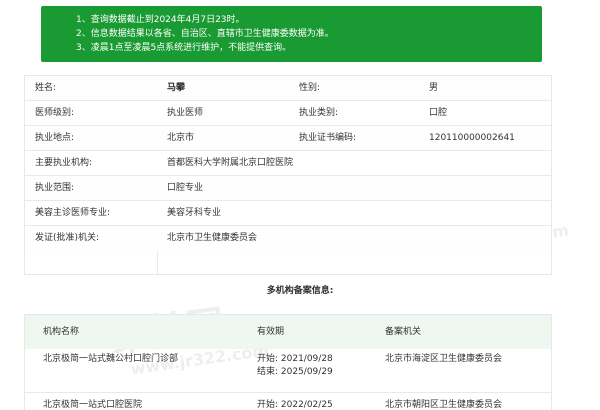 The image size is (600, 410). Describe the element at coordinates (176, 88) in the screenshot. I see `name-value: 马攀` at that location.